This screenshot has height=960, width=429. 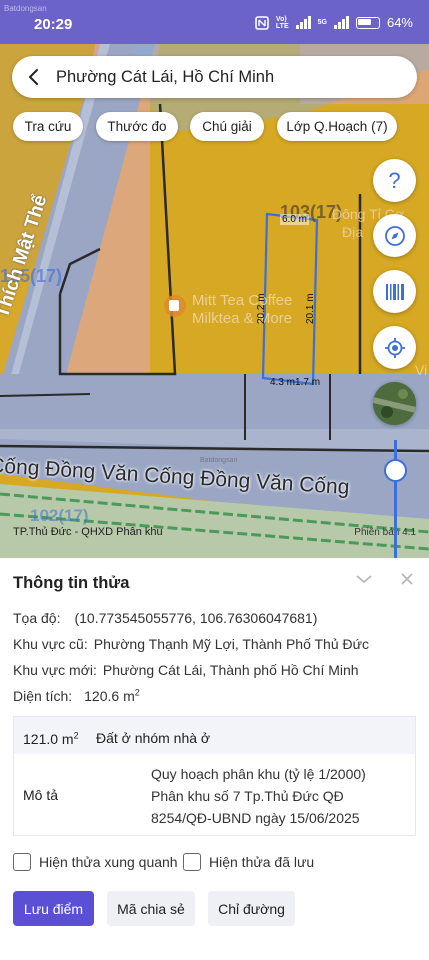 I want to click on help-button: ?, so click(x=394, y=180).